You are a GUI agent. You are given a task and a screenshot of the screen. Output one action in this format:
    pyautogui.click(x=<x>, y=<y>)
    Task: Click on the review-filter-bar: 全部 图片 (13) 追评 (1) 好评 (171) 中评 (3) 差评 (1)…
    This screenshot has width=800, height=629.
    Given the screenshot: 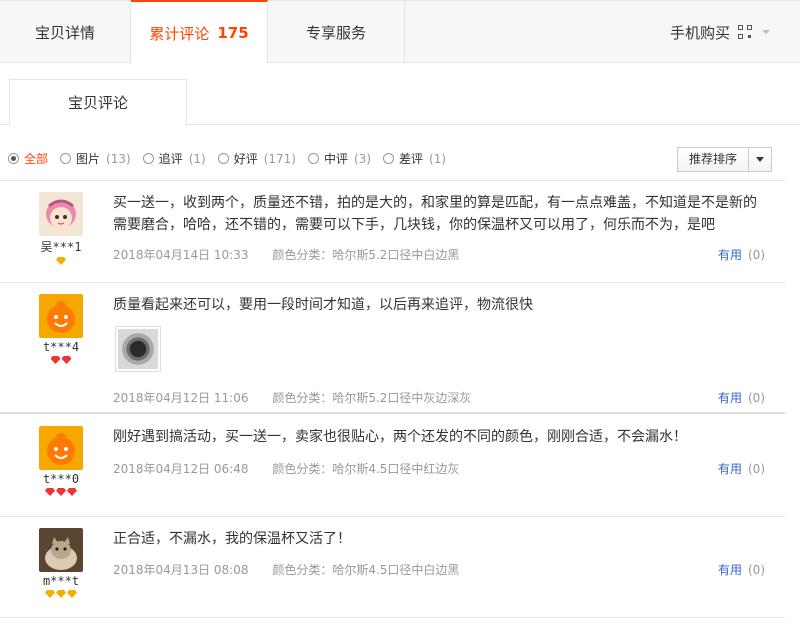 What is the action you would take?
    pyautogui.click(x=392, y=159)
    